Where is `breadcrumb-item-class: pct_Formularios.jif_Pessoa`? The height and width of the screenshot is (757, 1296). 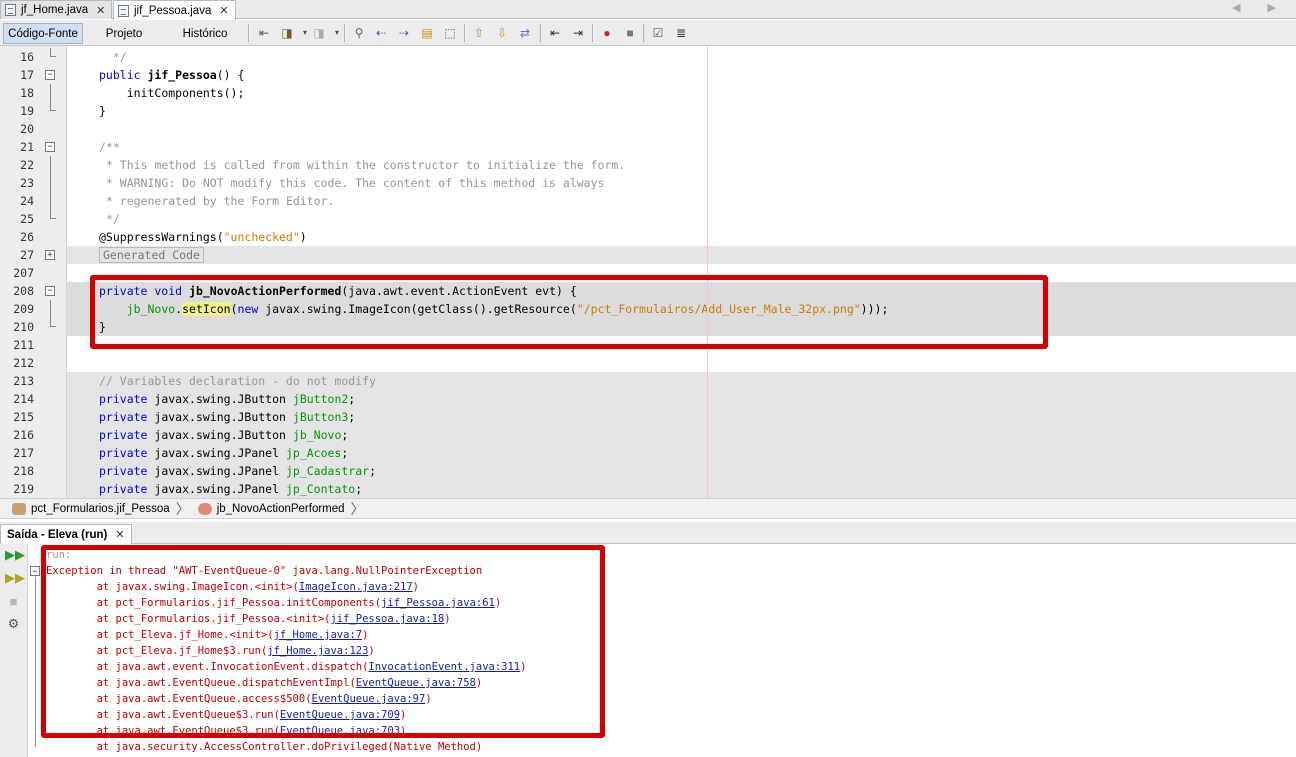 breadcrumb-item-class: pct_Formularios.jif_Pessoa is located at coordinates (100, 509).